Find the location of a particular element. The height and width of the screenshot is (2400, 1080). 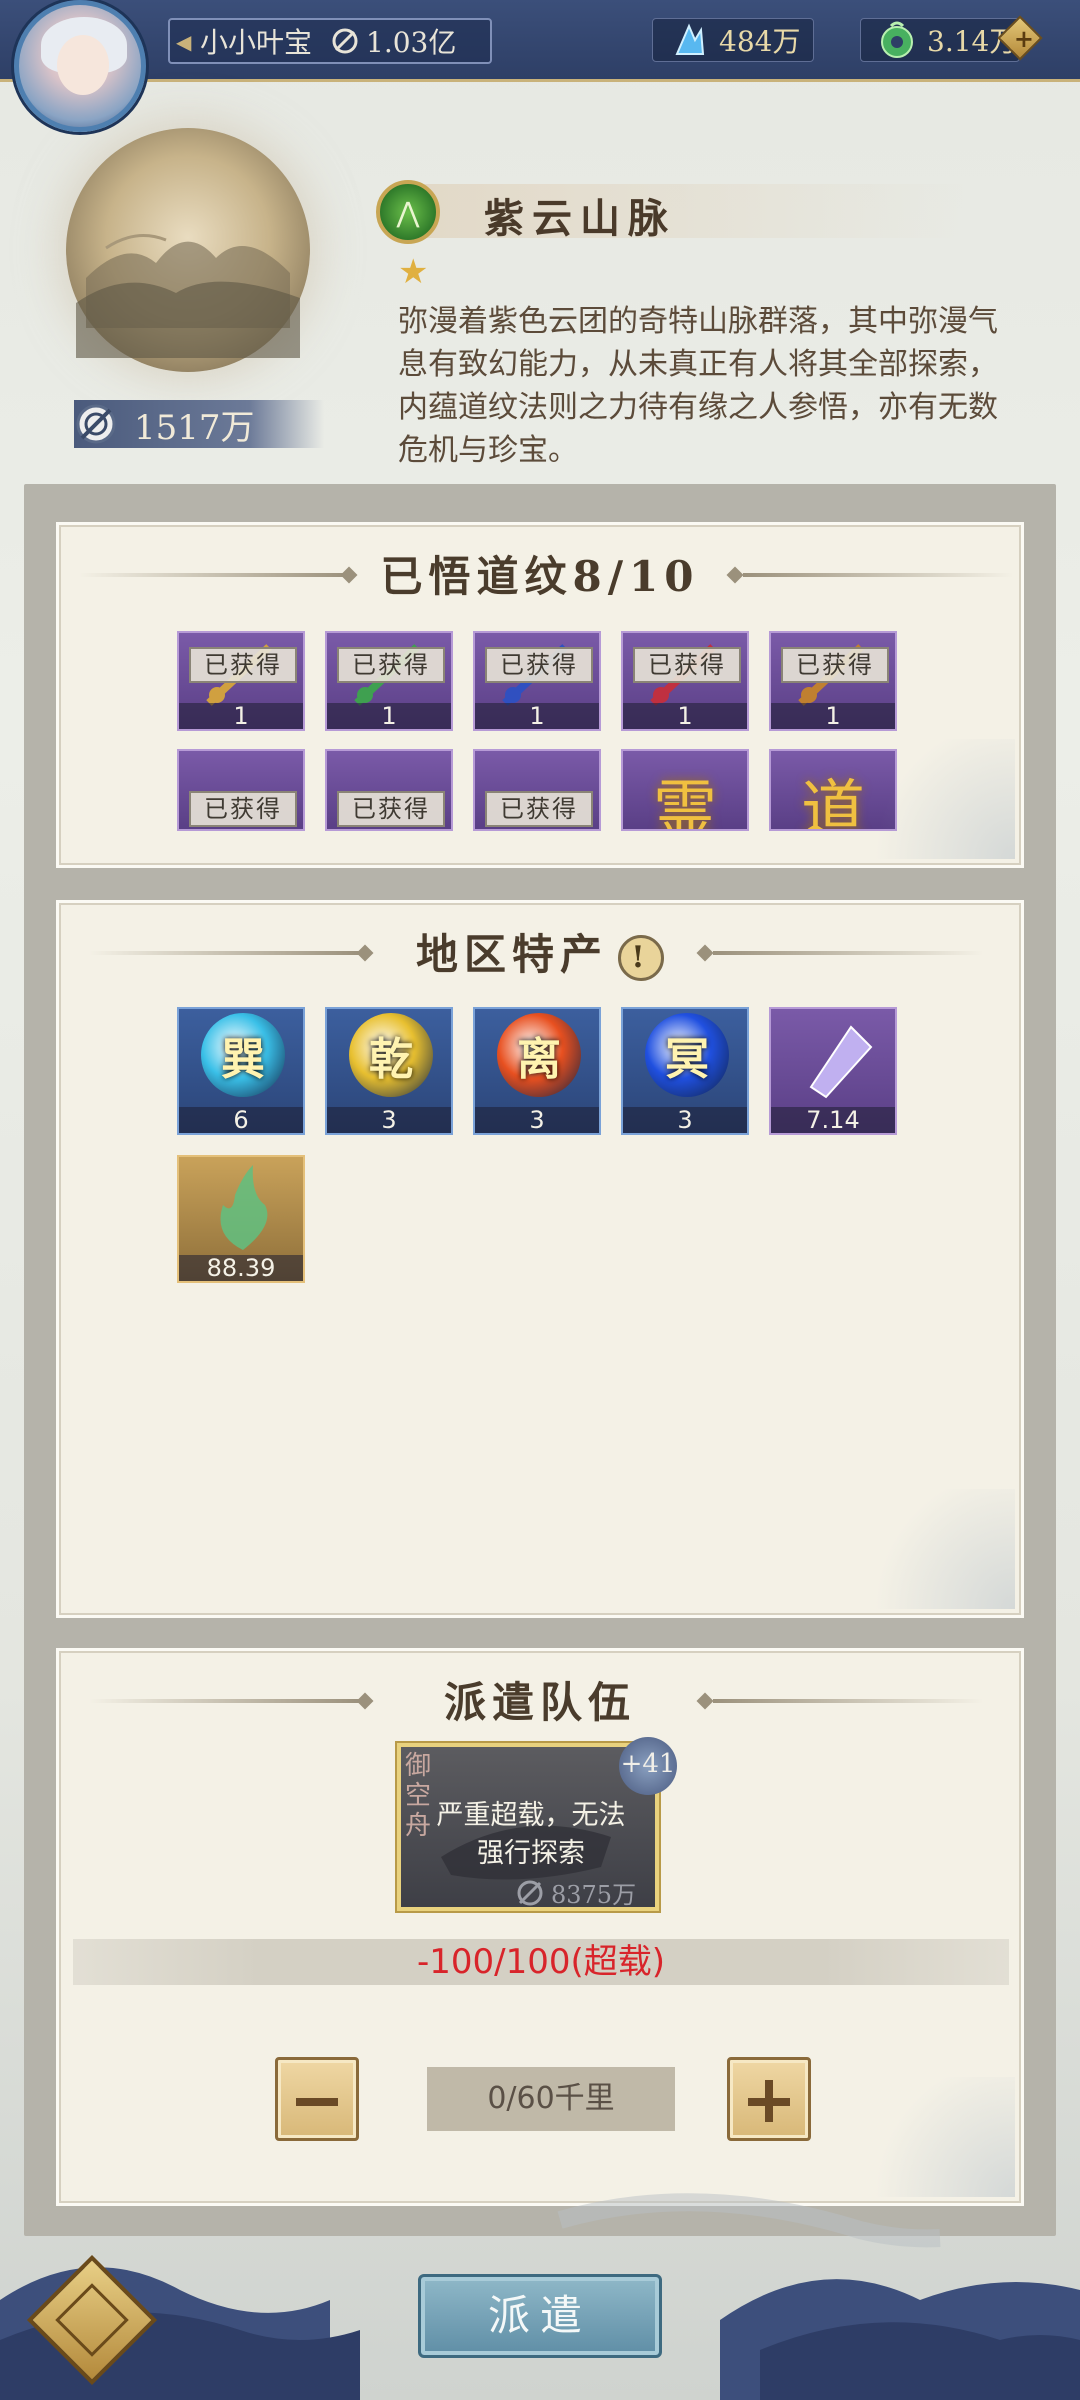

decrease-distance-button is located at coordinates (317, 2099).